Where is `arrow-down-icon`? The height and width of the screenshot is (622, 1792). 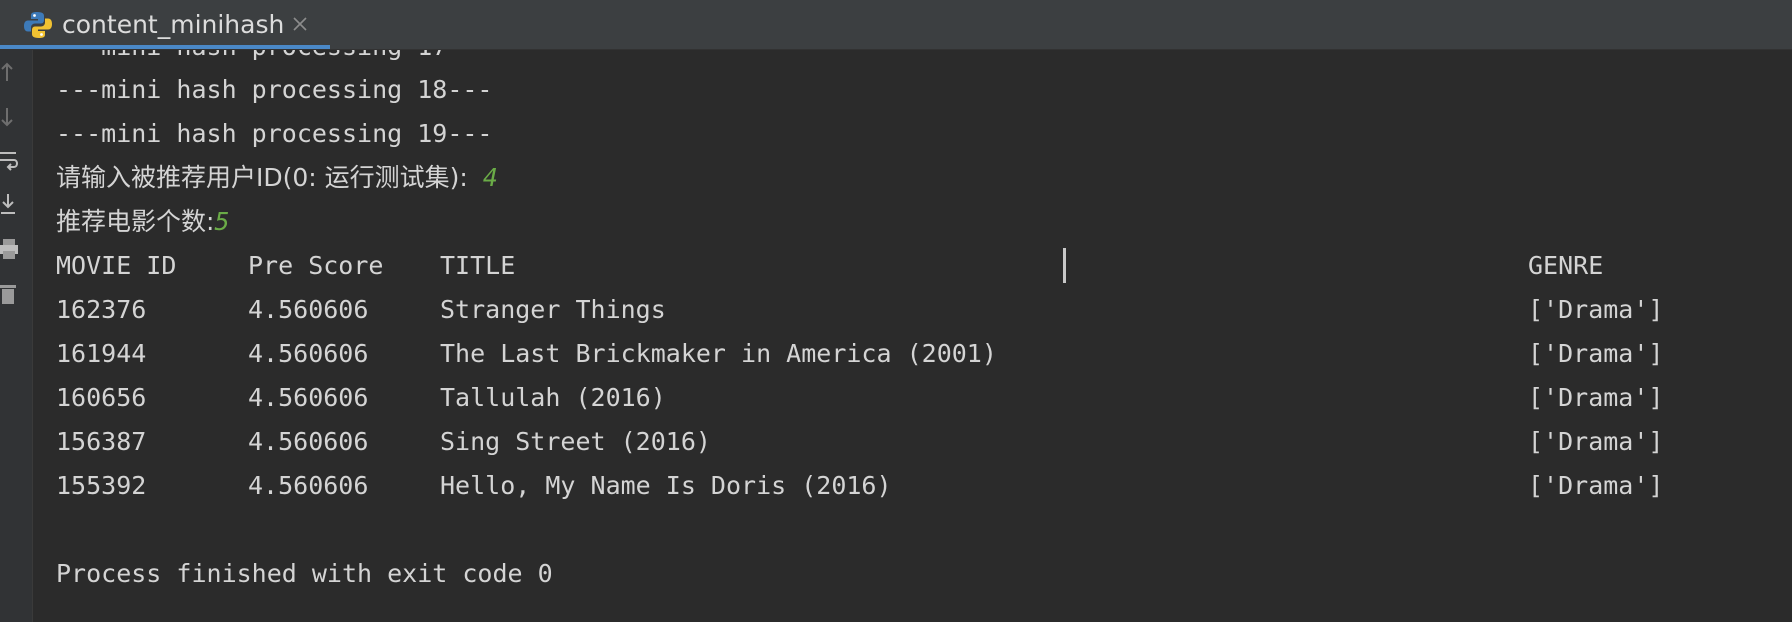 arrow-down-icon is located at coordinates (11, 117).